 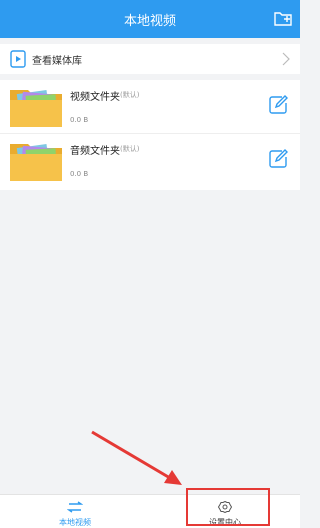 I want to click on tab-label: 设置中心, so click(x=225, y=522).